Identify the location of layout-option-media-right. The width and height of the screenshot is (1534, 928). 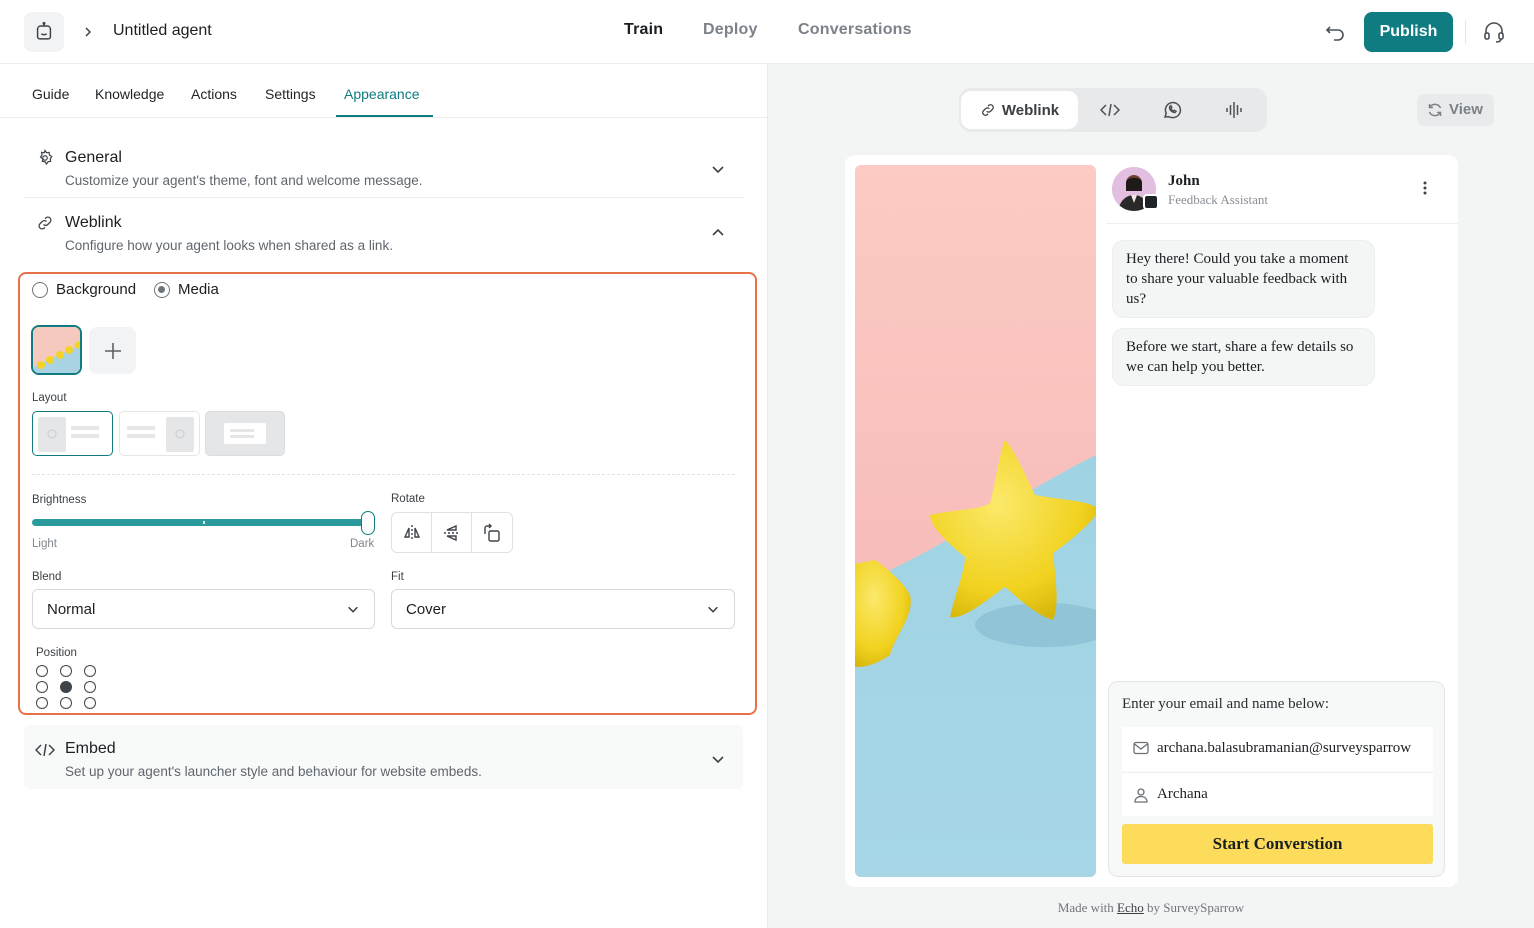
(159, 433).